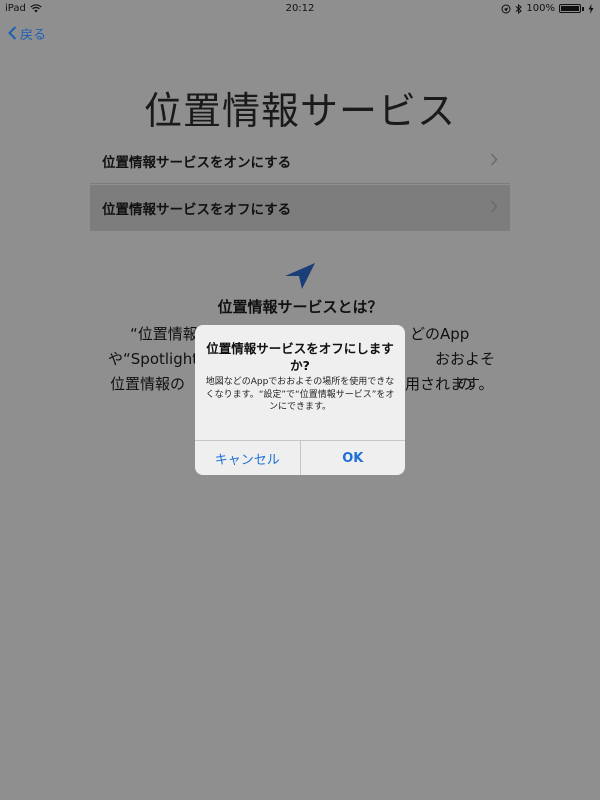  Describe the element at coordinates (506, 8) in the screenshot. I see `location-lock-icon` at that location.